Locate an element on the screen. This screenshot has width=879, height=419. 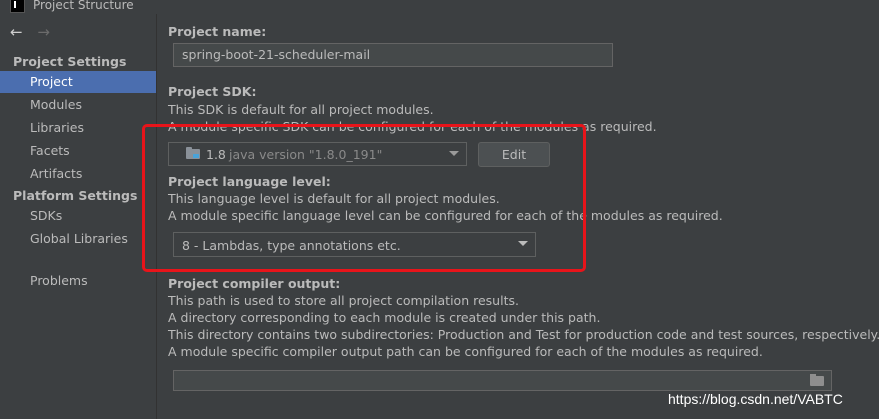
sidebar-item-project: Project is located at coordinates (78, 82).